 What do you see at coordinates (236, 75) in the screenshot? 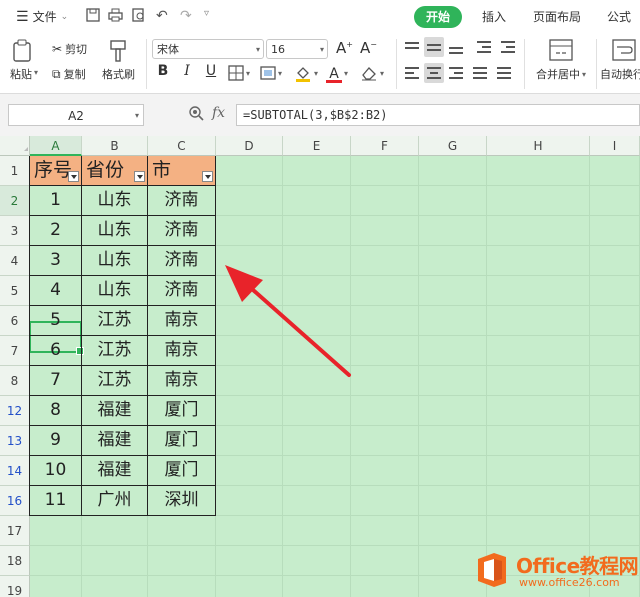
I see `border-icon` at bounding box center [236, 75].